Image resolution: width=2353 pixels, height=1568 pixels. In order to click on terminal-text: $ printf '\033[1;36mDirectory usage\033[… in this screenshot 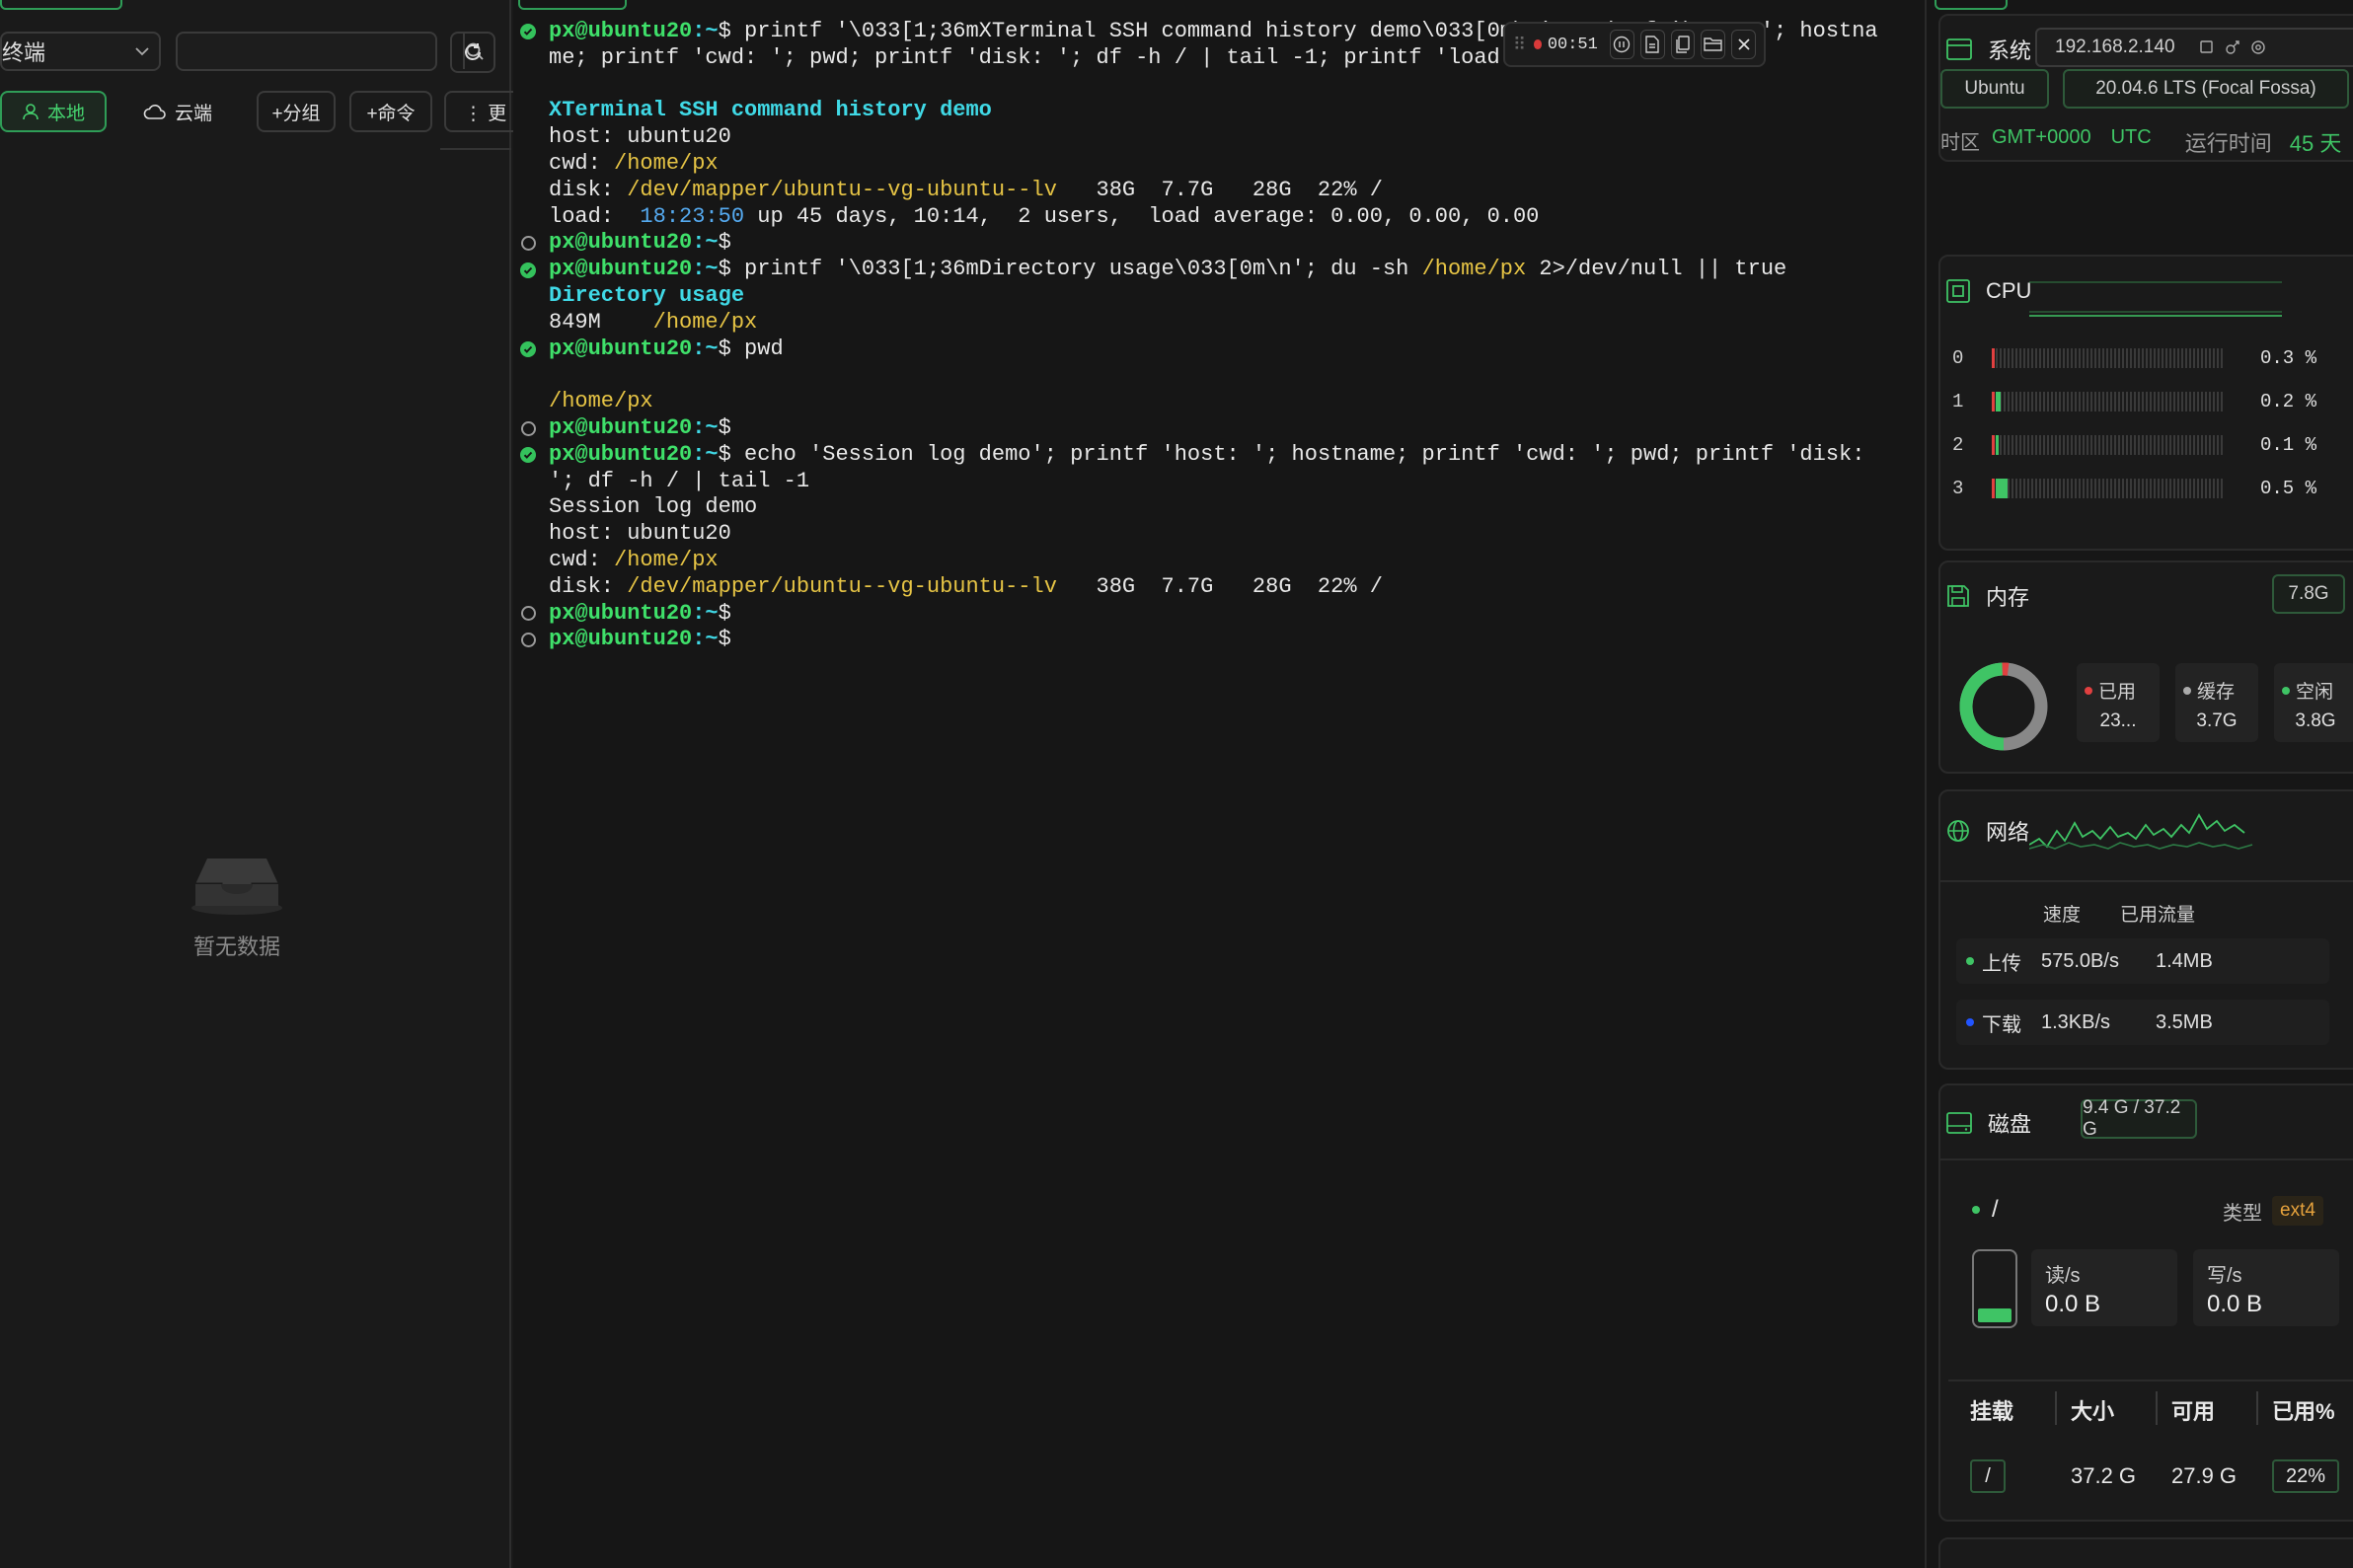, I will do `click(1070, 269)`.